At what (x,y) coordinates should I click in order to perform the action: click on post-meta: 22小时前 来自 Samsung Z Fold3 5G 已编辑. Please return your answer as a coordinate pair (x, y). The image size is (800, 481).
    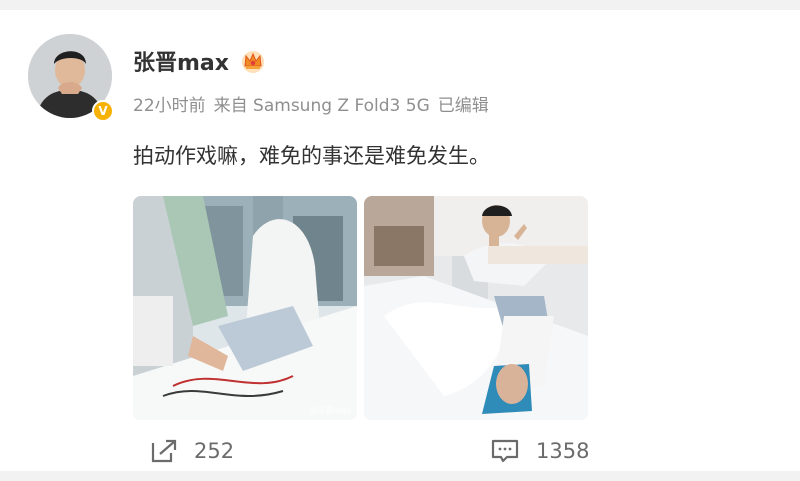
    Looking at the image, I should click on (315, 103).